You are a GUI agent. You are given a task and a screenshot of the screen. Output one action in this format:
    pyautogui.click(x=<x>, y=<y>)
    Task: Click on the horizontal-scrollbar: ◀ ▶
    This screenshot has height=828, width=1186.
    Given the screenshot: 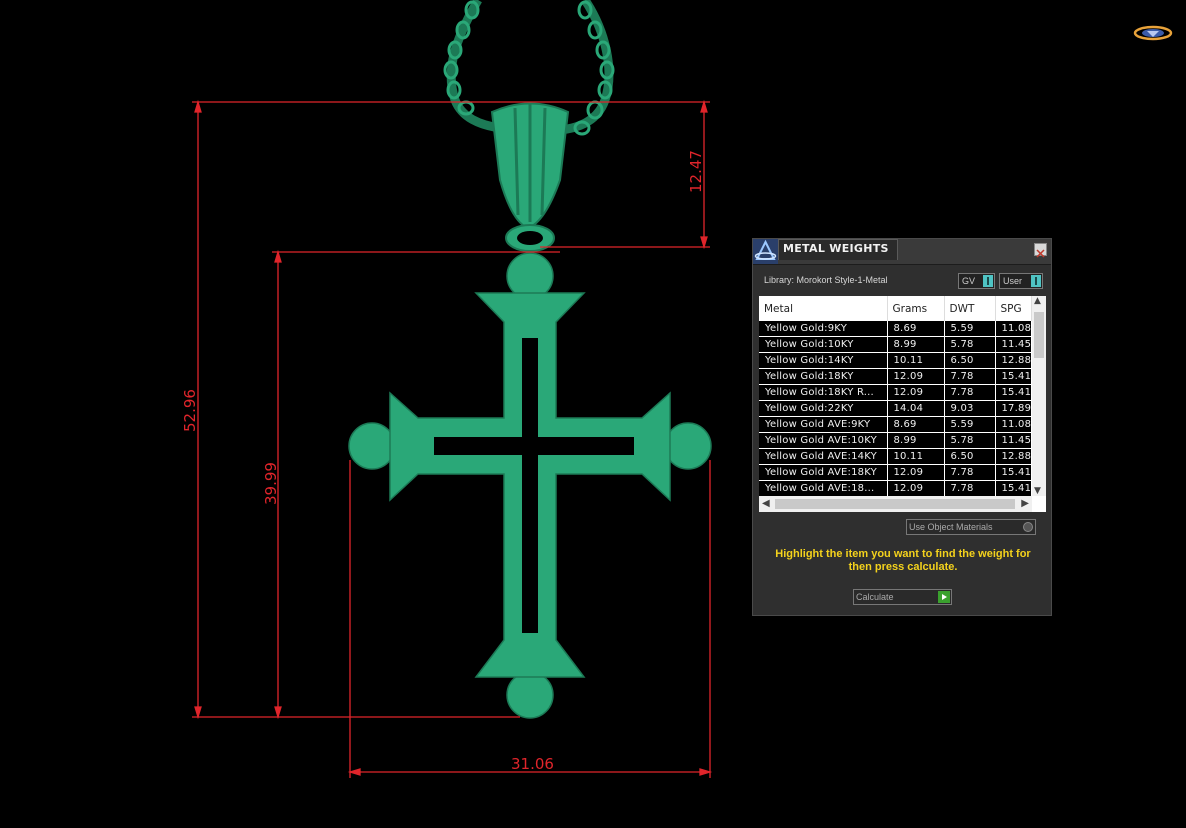 What is the action you would take?
    pyautogui.click(x=895, y=504)
    